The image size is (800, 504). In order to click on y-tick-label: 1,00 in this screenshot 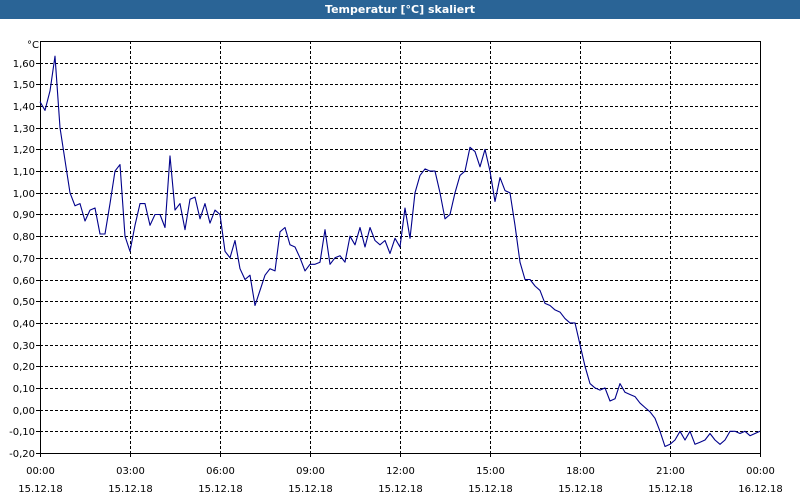, I will do `click(24, 194)`.